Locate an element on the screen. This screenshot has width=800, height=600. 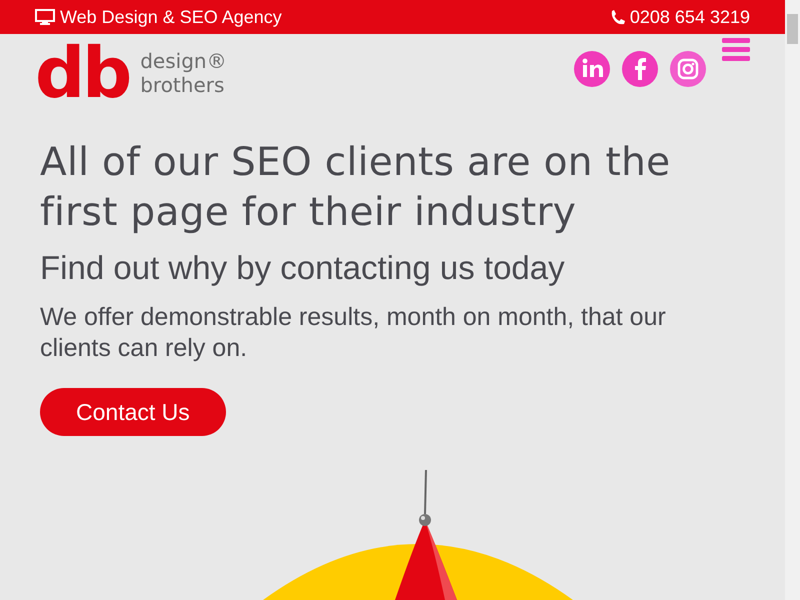
menu-icon is located at coordinates (736, 50).